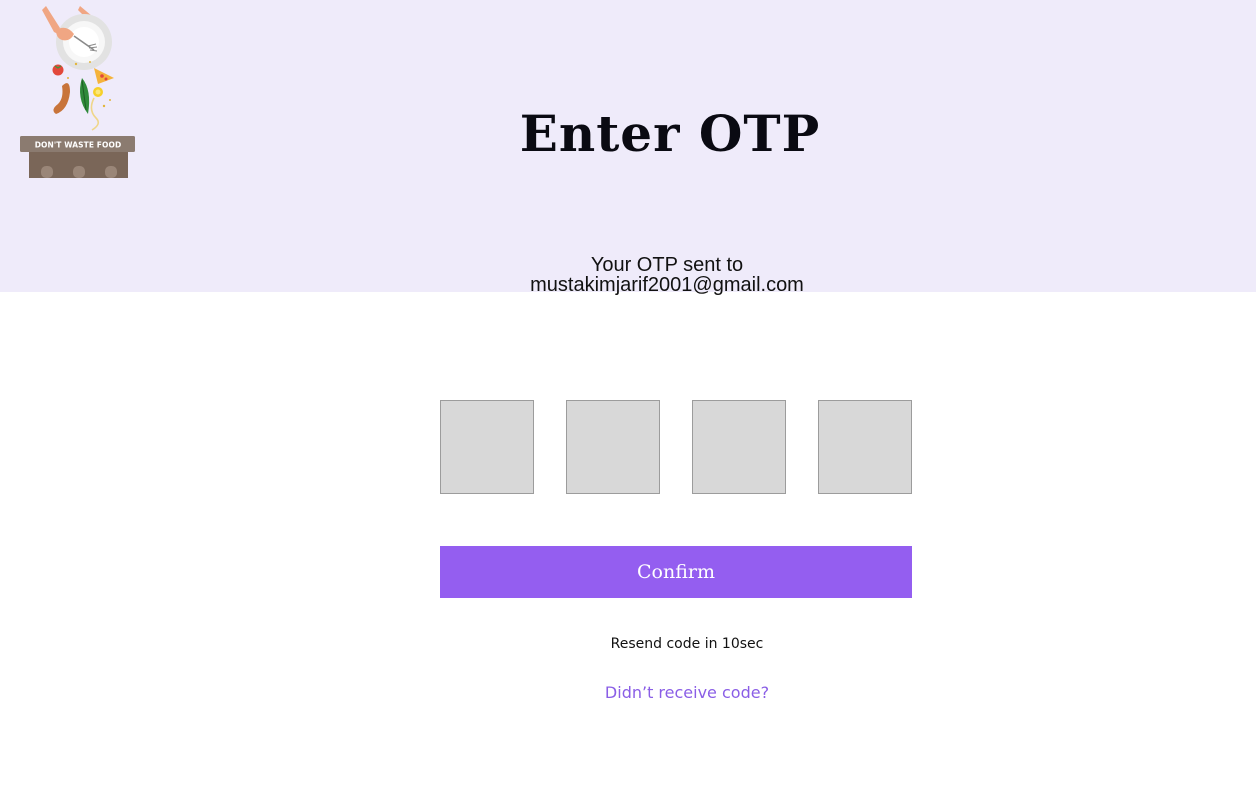 This screenshot has width=1260, height=800. What do you see at coordinates (613, 447) in the screenshot?
I see `otp-digit-2-input` at bounding box center [613, 447].